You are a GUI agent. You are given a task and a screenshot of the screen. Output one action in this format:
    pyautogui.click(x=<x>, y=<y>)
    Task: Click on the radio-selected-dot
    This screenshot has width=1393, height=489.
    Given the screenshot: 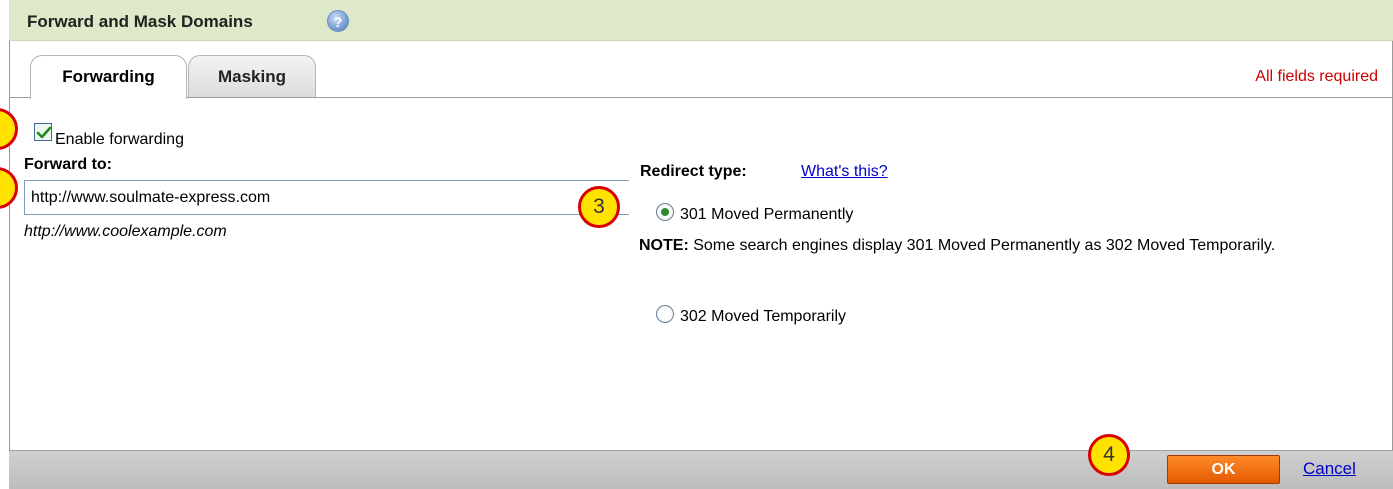 What is the action you would take?
    pyautogui.click(x=665, y=212)
    